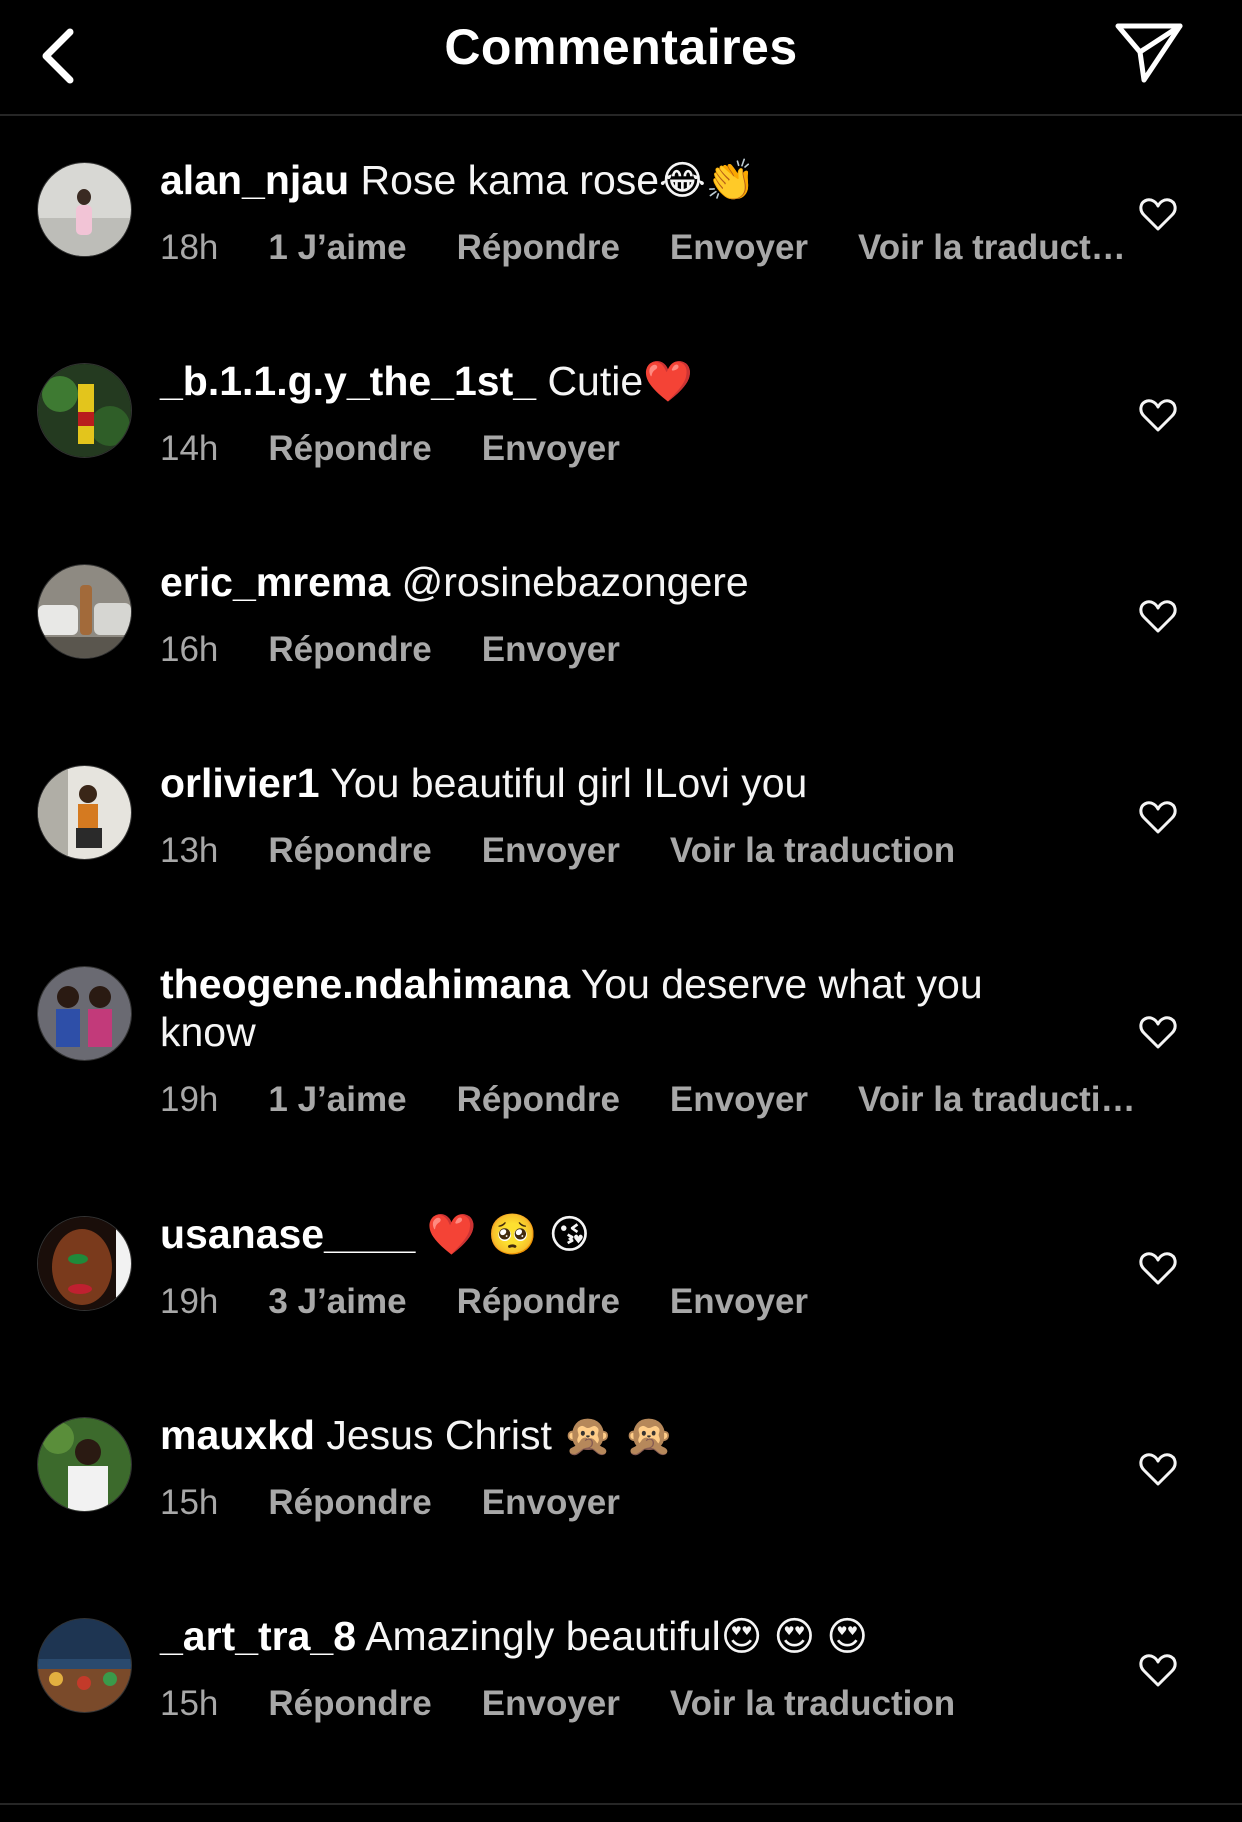  I want to click on comment-body: Rose kama rose, so click(510, 180).